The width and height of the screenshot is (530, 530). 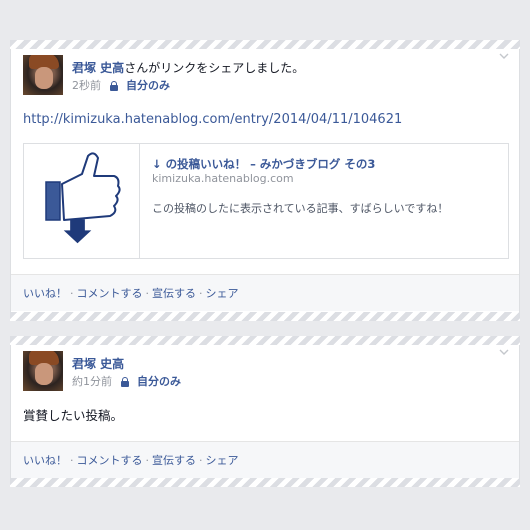 I want to click on timestamp: 2秒前, so click(x=86, y=85).